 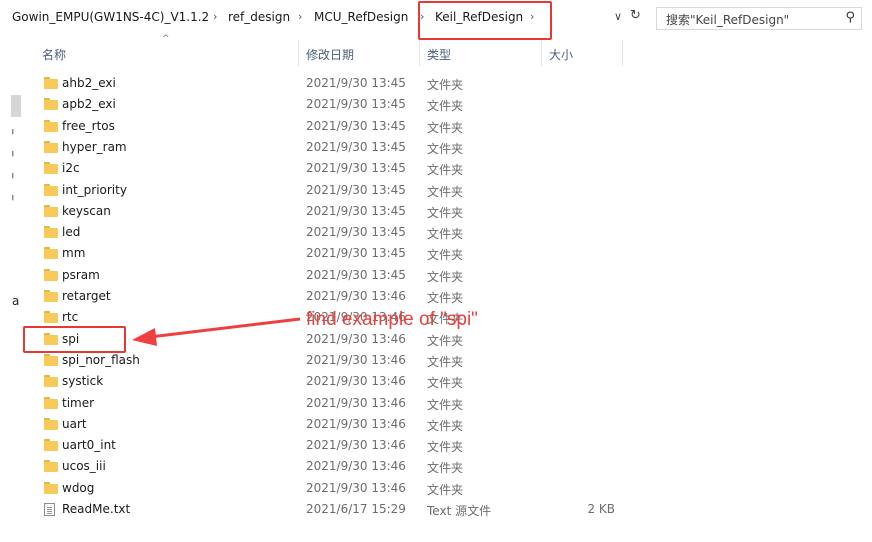 I want to click on arrow-shaft, so click(x=225, y=328).